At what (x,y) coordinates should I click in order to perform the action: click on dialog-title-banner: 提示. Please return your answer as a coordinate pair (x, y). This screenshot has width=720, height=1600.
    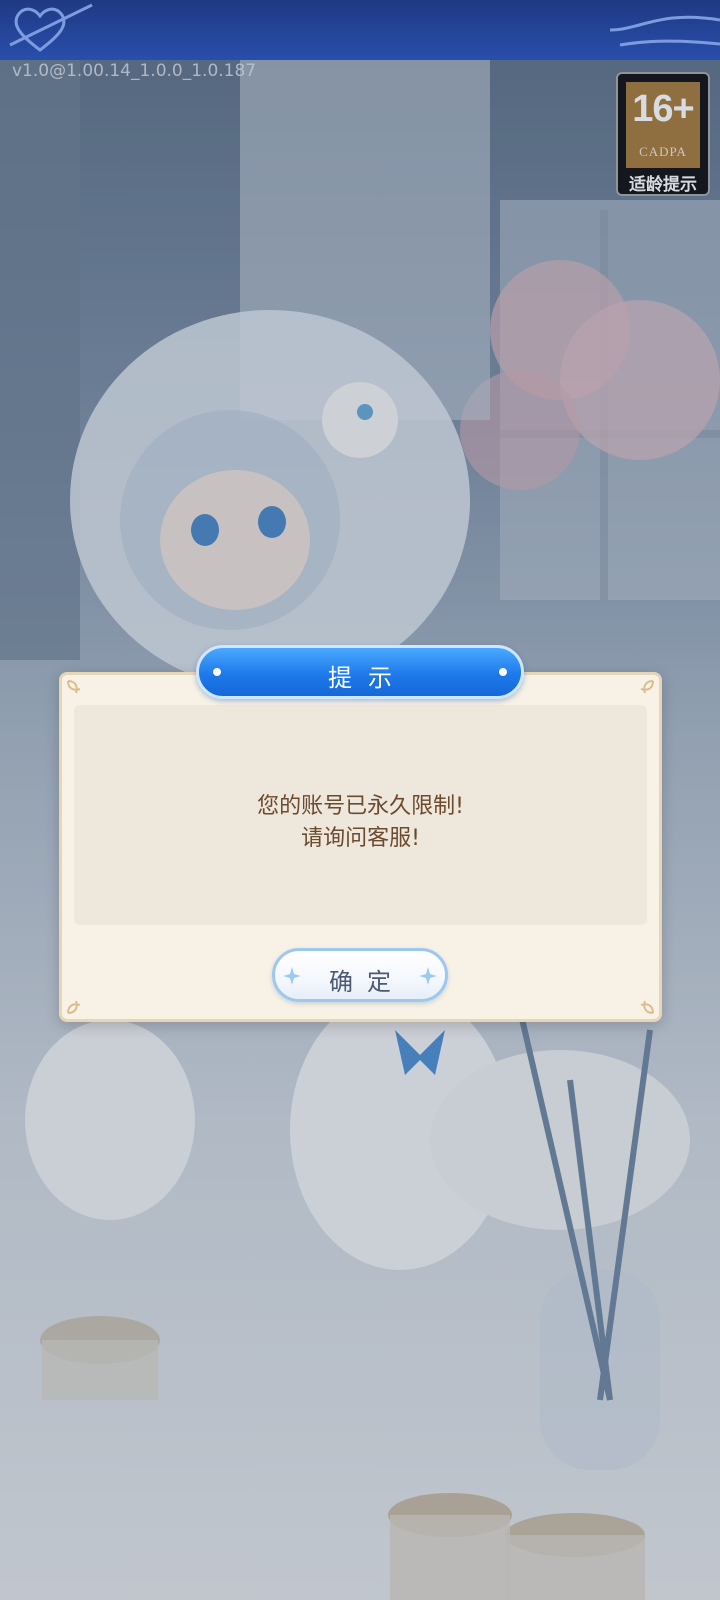
    Looking at the image, I should click on (360, 672).